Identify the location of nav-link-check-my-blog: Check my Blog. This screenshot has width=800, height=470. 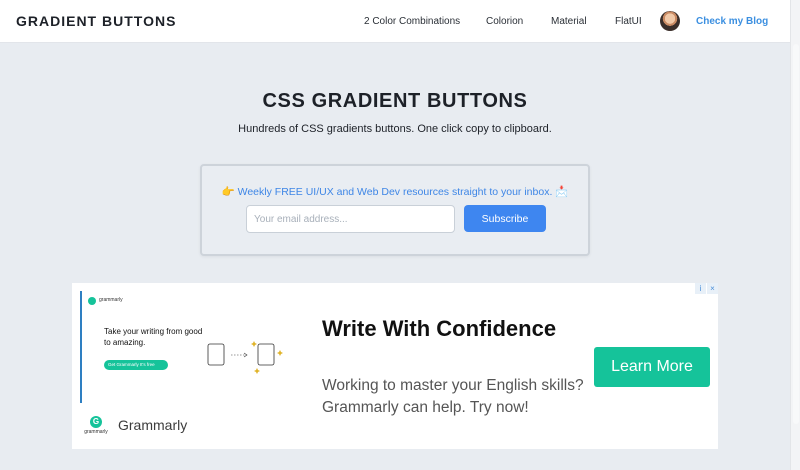
(732, 21).